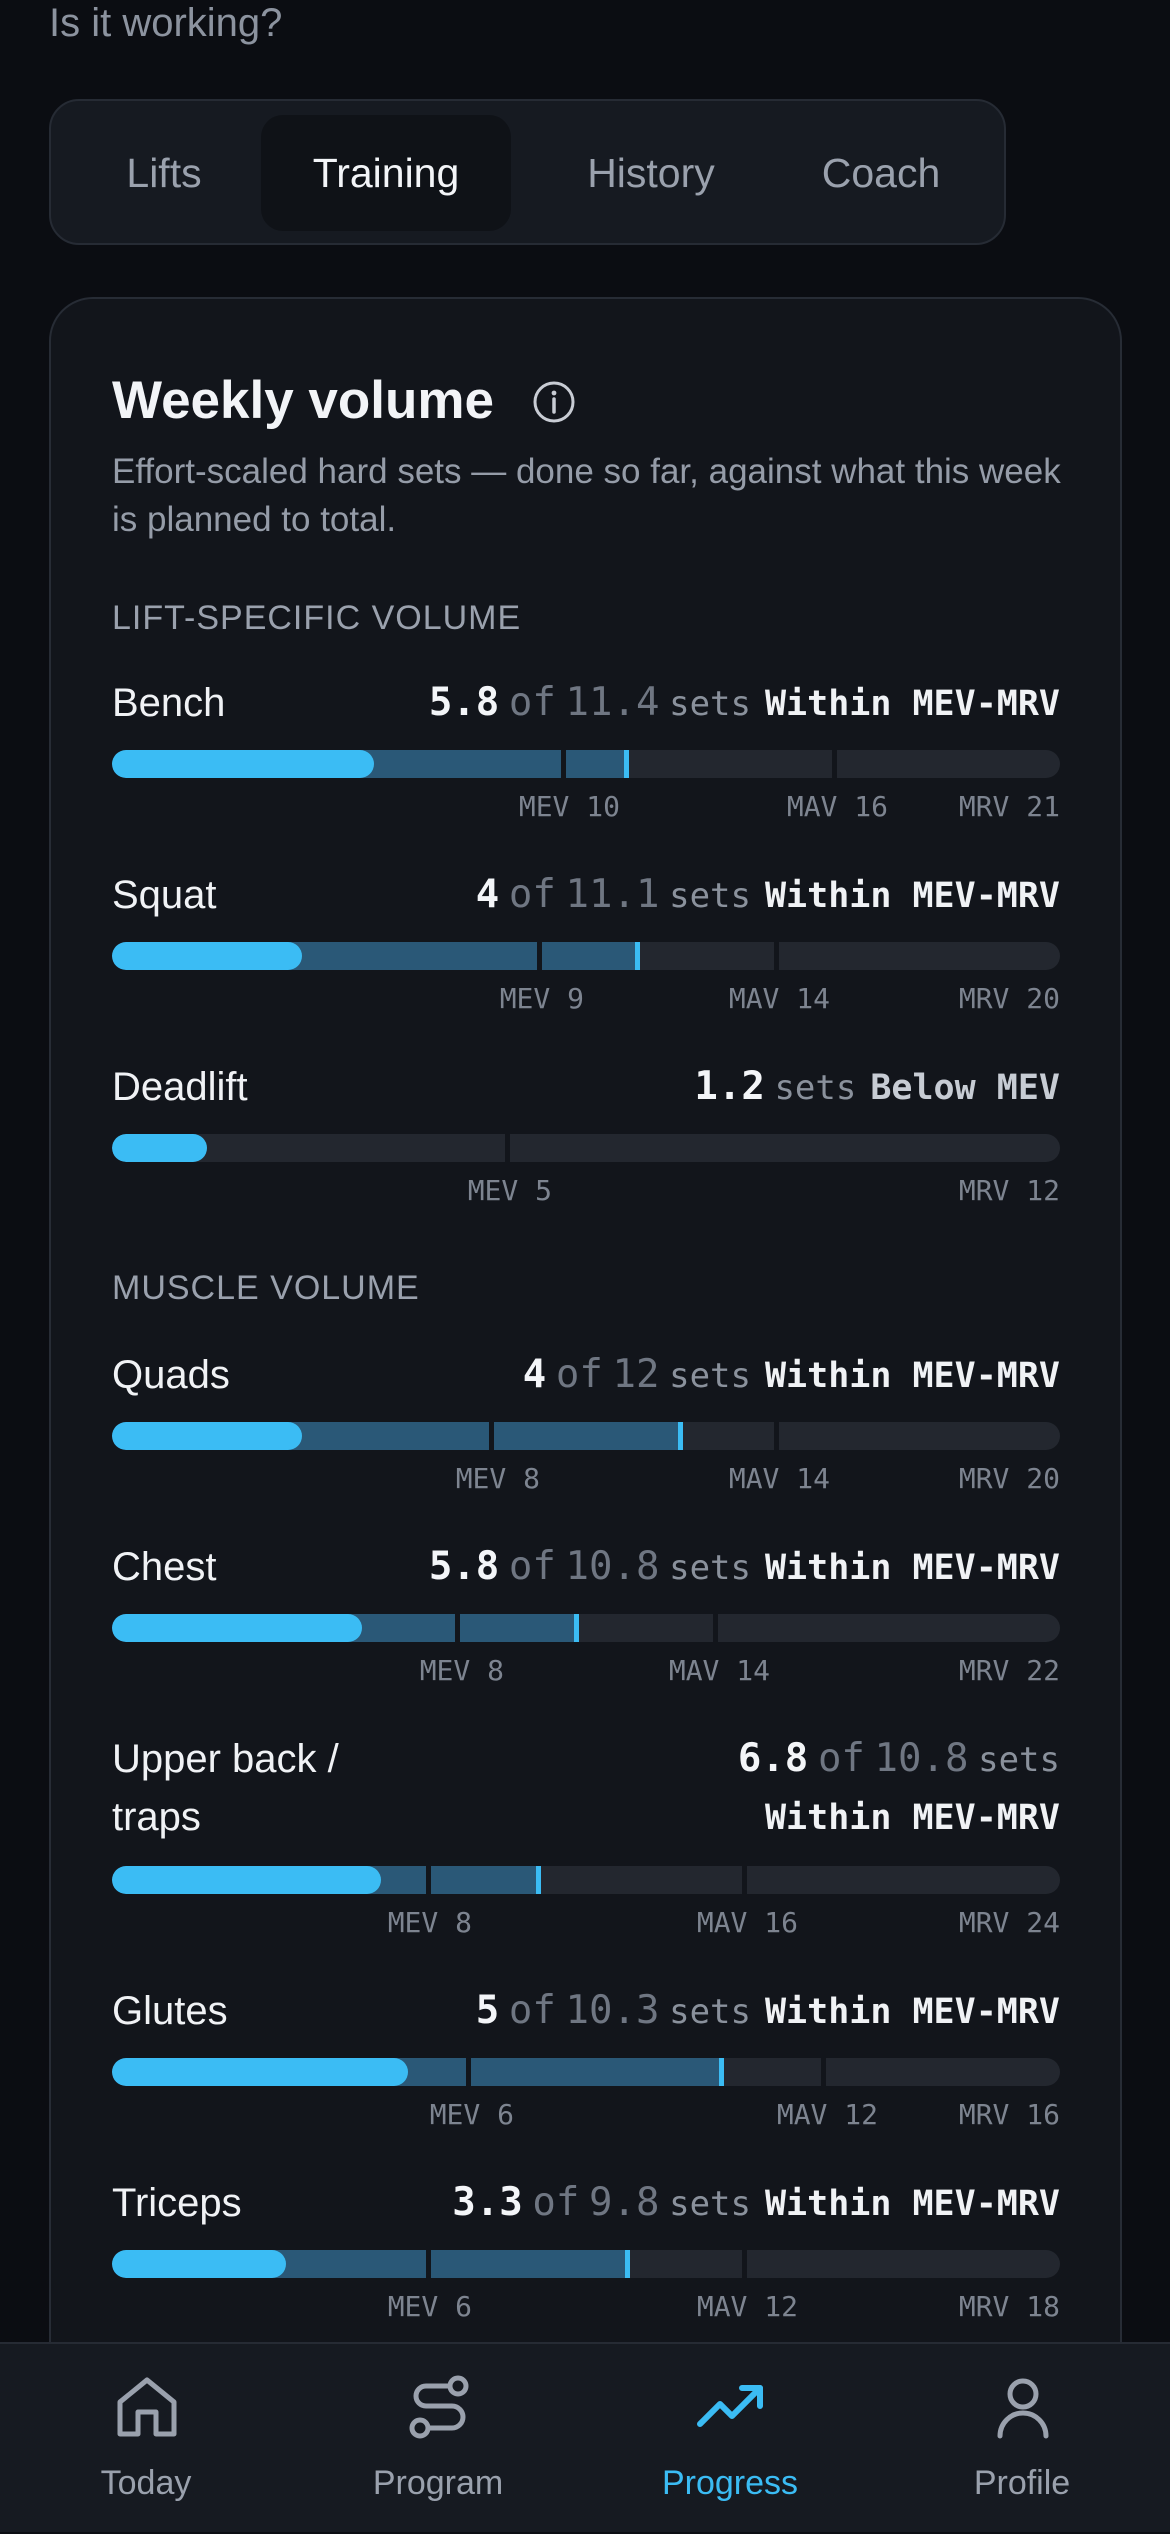 The width and height of the screenshot is (1170, 2534). Describe the element at coordinates (527, 172) in the screenshot. I see `progress-tabs: Lifts Training History Coach` at that location.